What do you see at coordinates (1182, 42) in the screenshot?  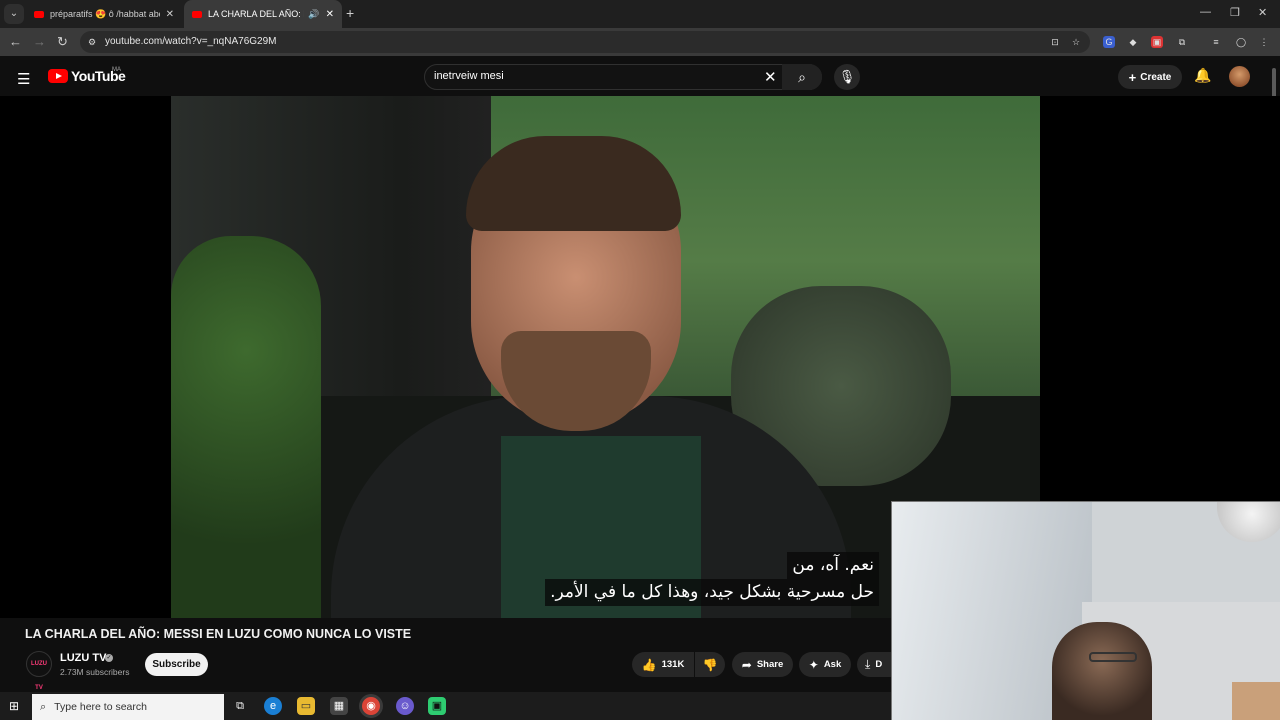 I see `extensions-puzzle-icon: ⧉` at bounding box center [1182, 42].